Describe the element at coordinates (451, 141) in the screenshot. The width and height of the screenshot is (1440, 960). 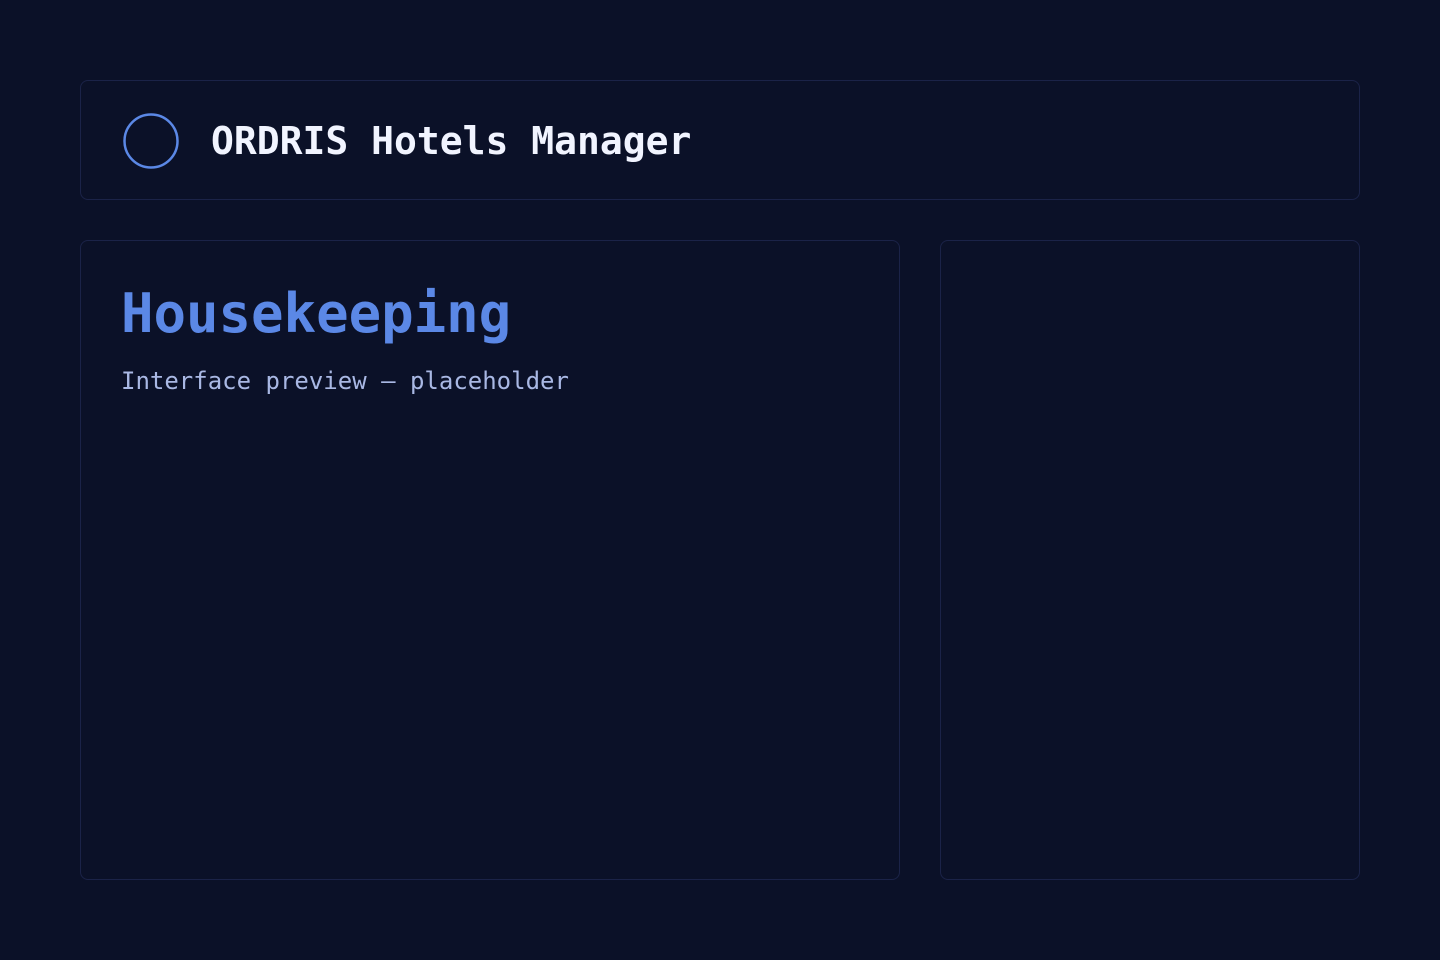
I see `app-title: ORDRIS Hotels Manager` at that location.